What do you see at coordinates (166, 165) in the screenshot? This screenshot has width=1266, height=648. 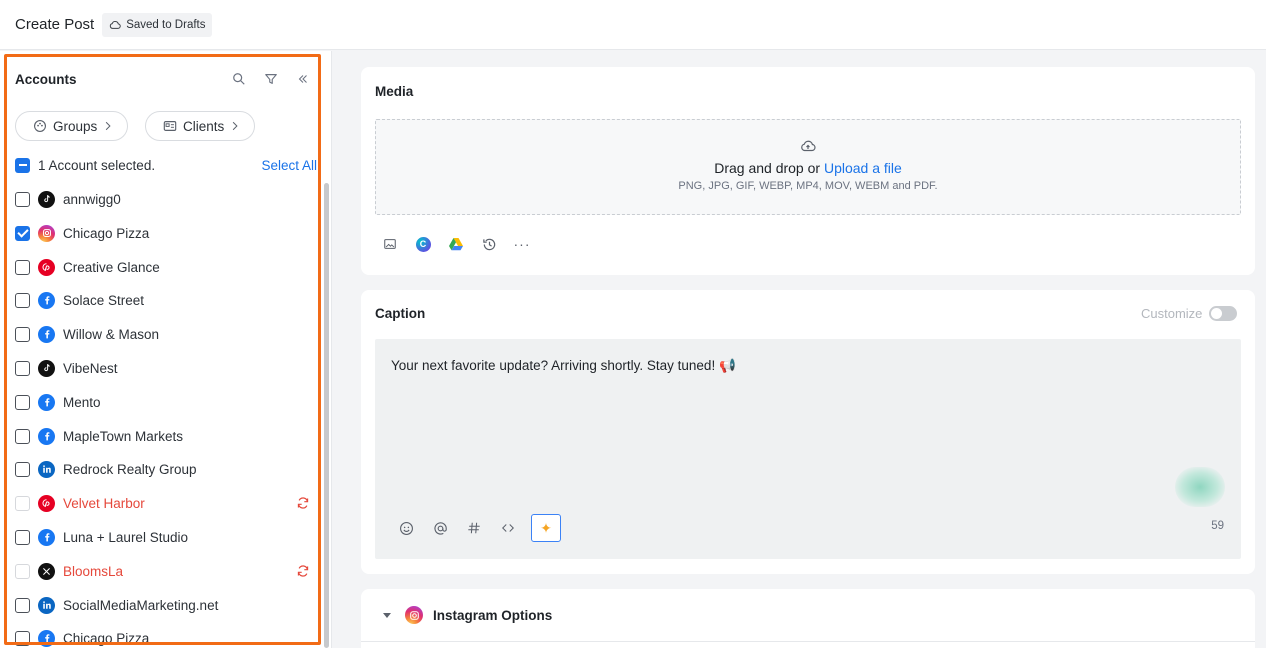 I see `selection-summary: 1 Account selected. Select All` at bounding box center [166, 165].